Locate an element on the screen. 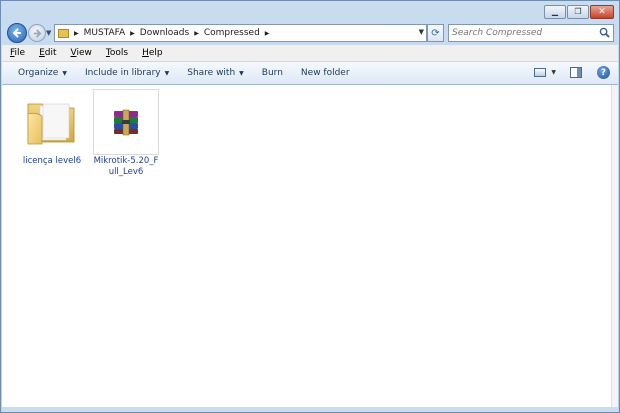 This screenshot has height=413, width=620. back-arrow-icon is located at coordinates (16, 33).